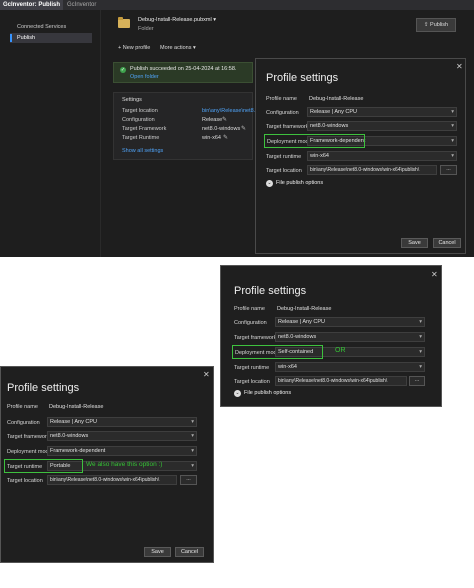 This screenshot has width=474, height=588. What do you see at coordinates (120, 48) in the screenshot?
I see `plus-icon: +` at bounding box center [120, 48].